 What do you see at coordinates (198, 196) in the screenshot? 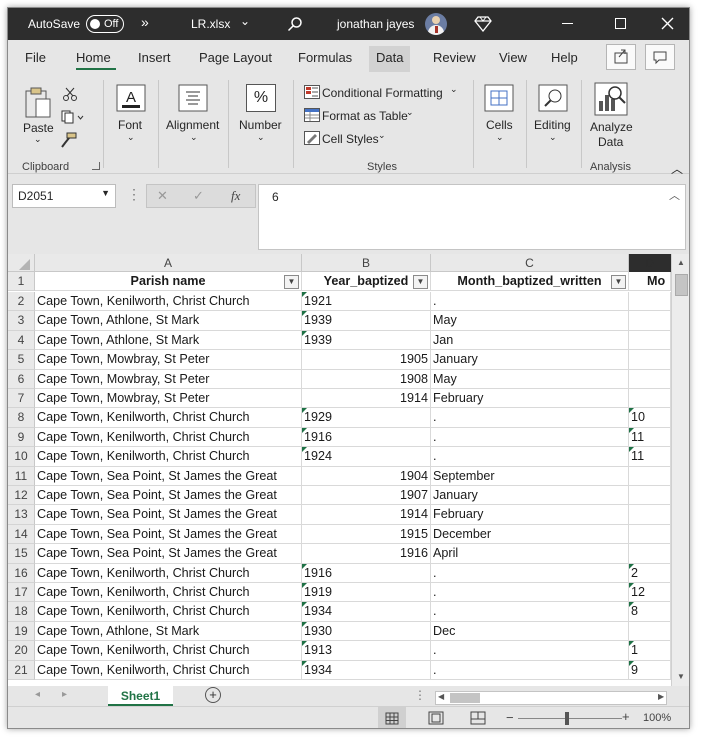
I see `enter-icon: ✓` at bounding box center [198, 196].